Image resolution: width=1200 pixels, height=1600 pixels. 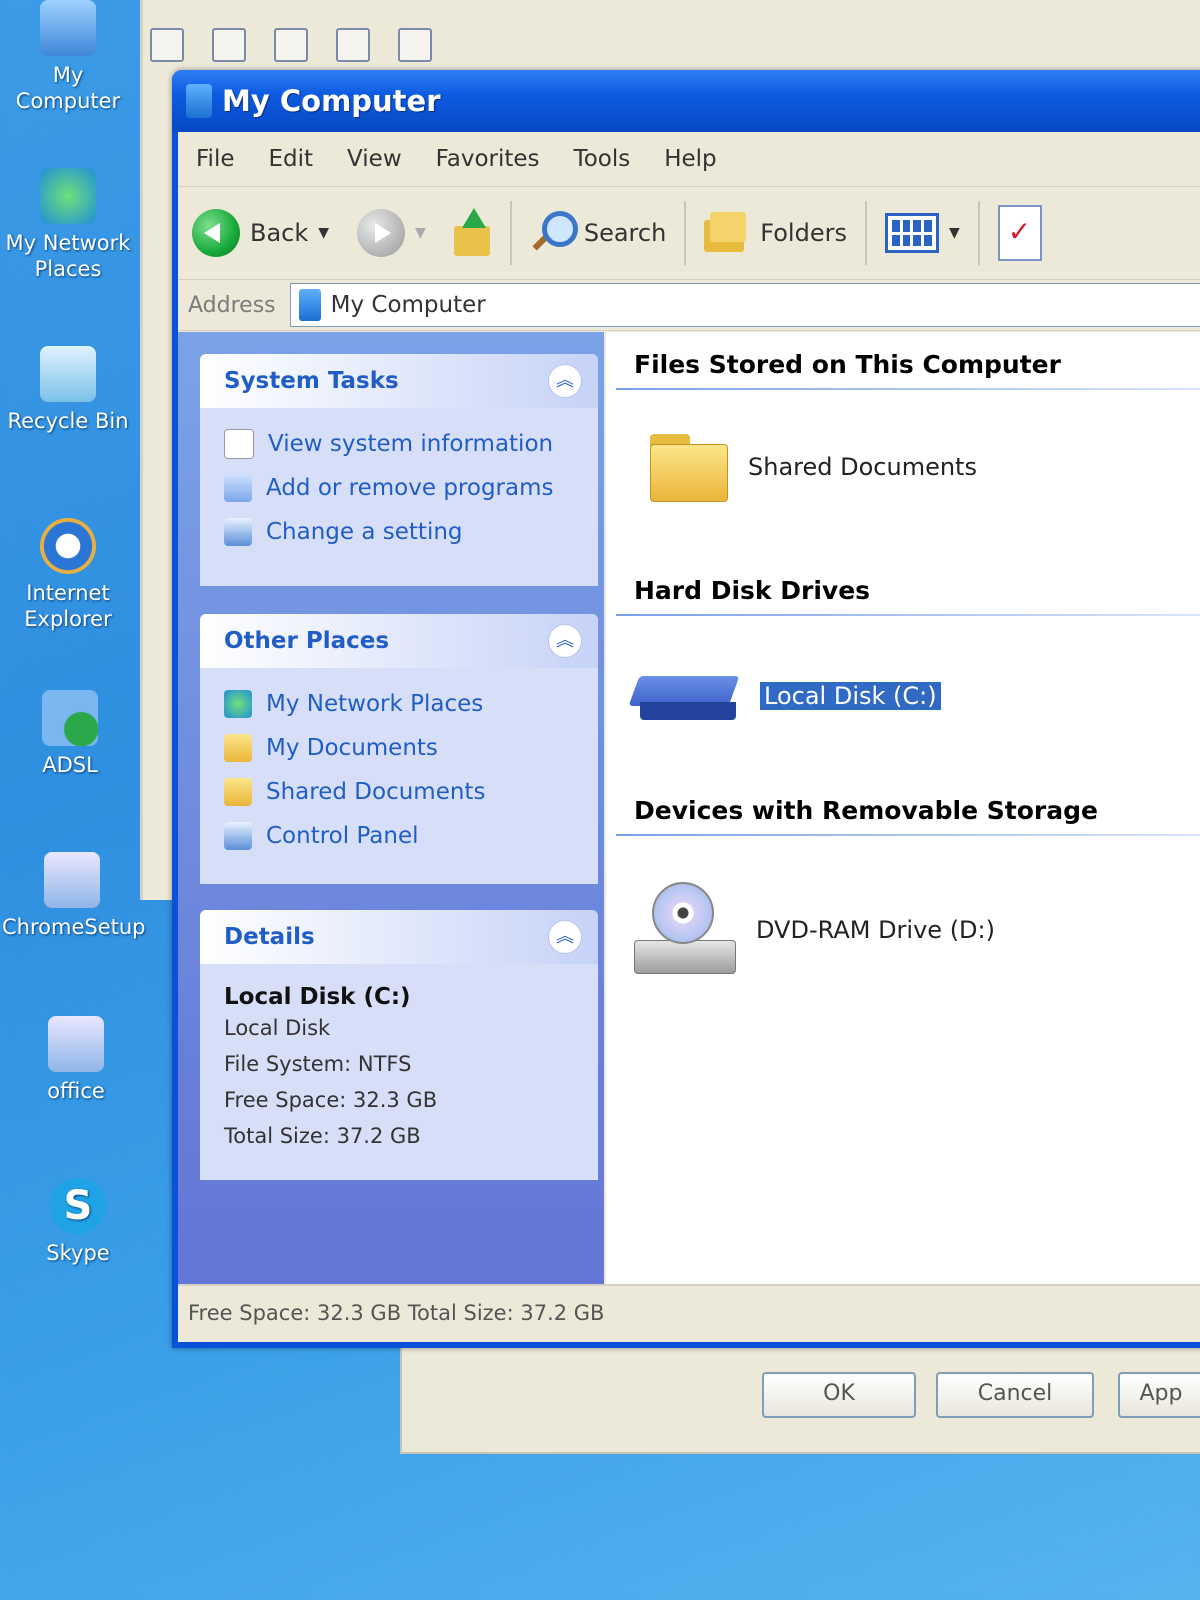 What do you see at coordinates (684, 696) in the screenshot?
I see `hard-disk-icon` at bounding box center [684, 696].